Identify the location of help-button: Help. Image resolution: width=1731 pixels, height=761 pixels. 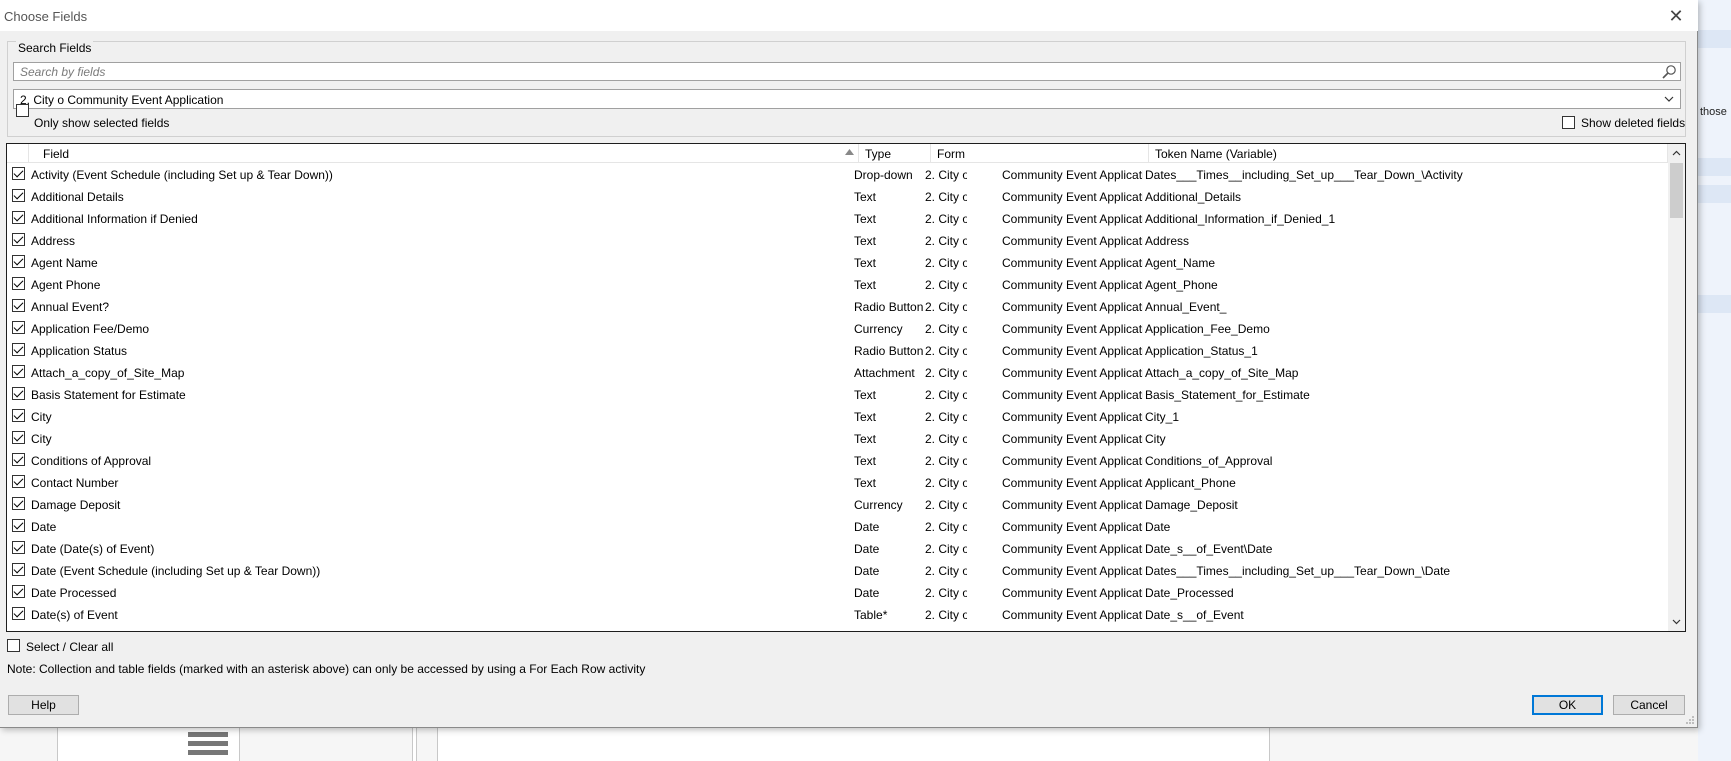
(43, 705).